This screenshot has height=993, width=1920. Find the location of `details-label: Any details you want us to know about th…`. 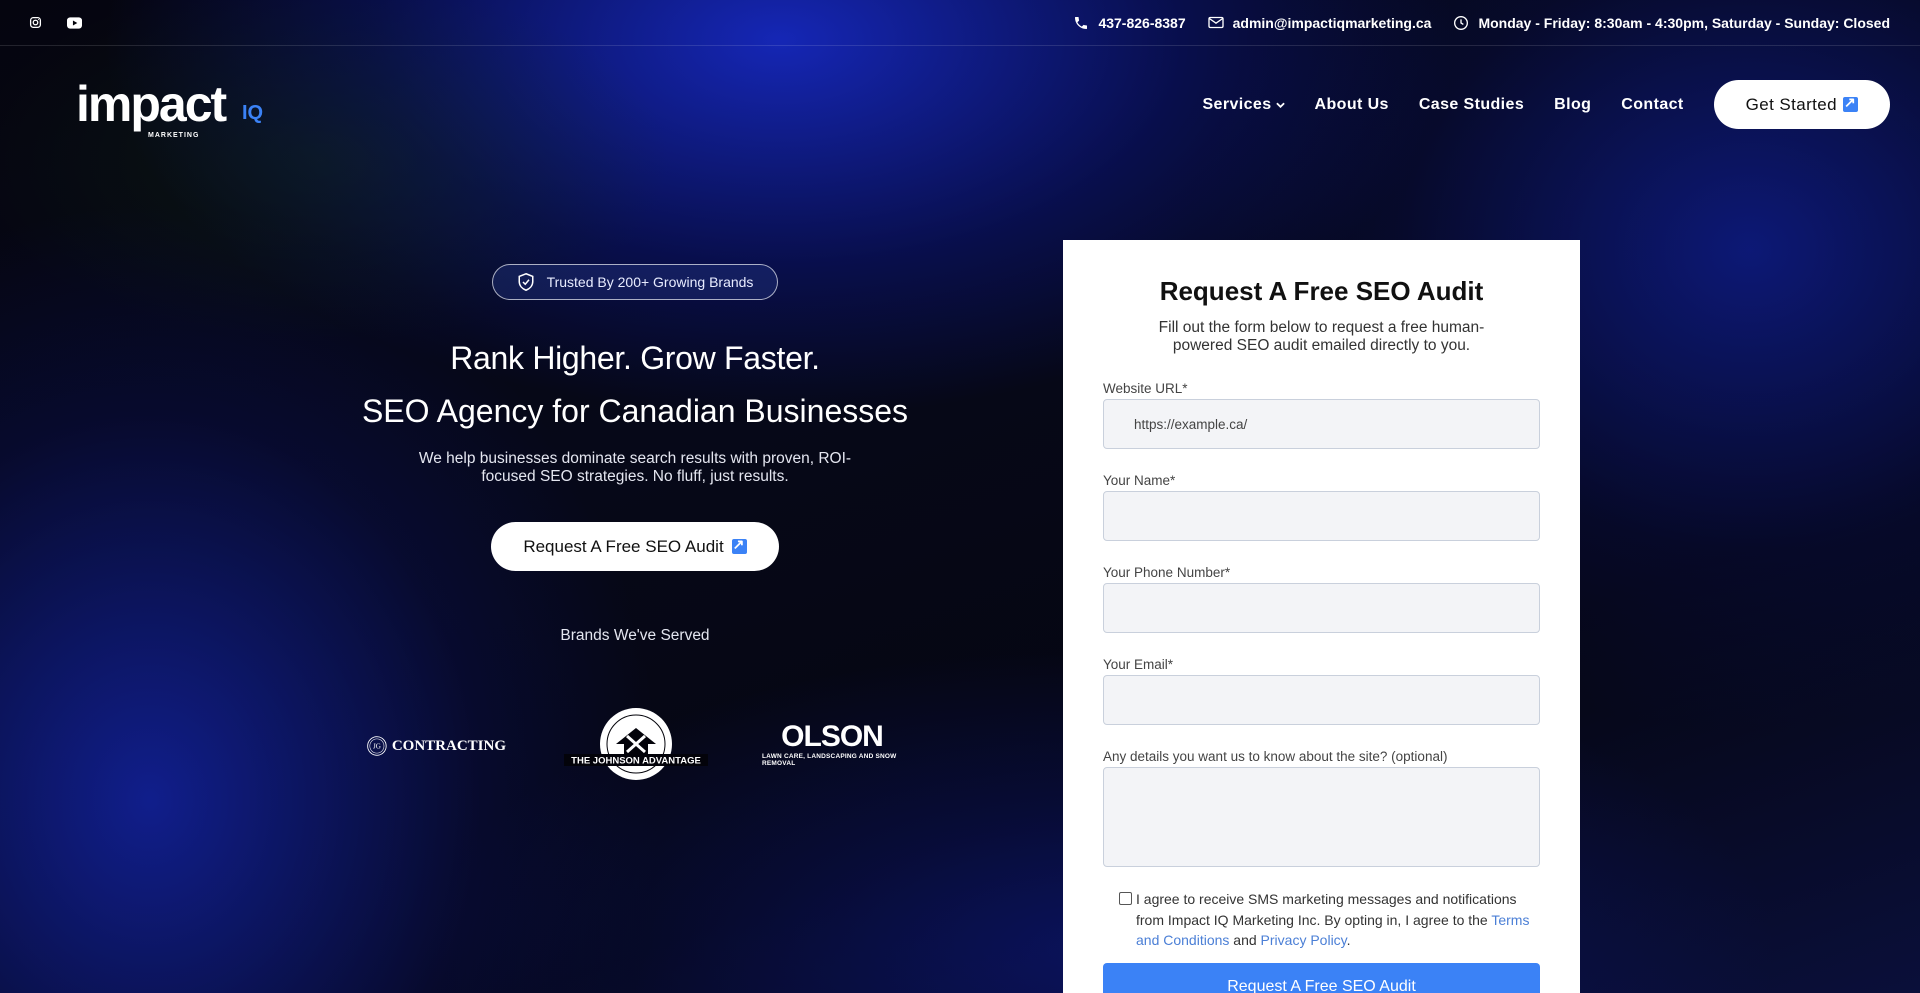

details-label: Any details you want us to know about th… is located at coordinates (1275, 756).